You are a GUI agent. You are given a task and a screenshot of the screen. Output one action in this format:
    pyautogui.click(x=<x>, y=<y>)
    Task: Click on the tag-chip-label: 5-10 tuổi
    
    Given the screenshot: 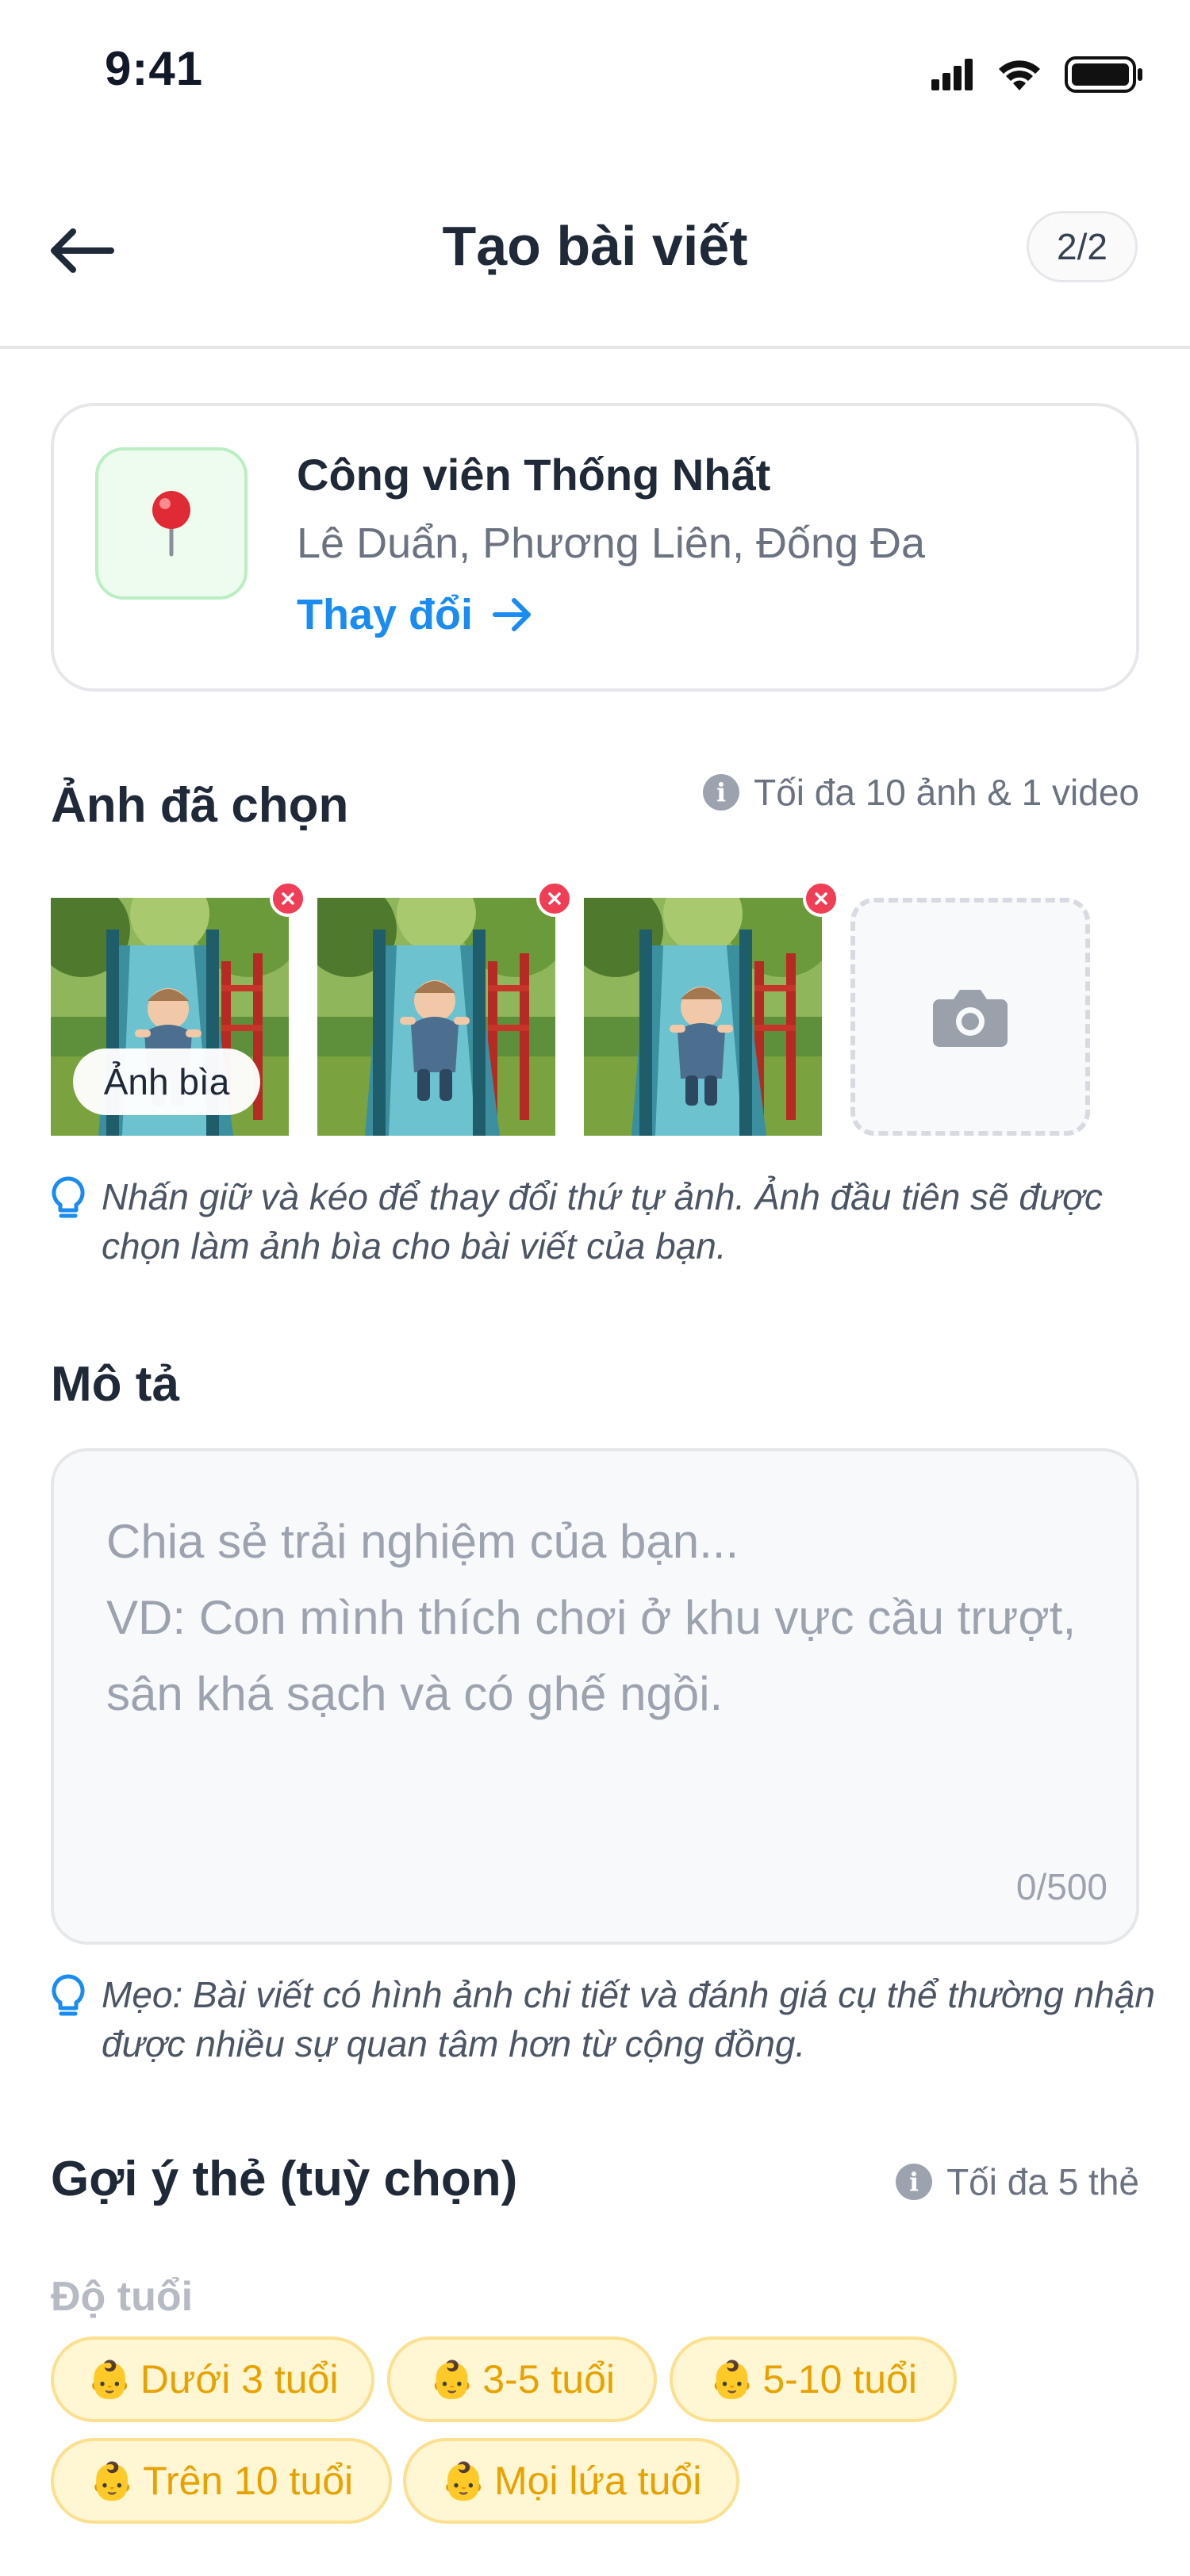 What is the action you would take?
    pyautogui.click(x=839, y=2379)
    